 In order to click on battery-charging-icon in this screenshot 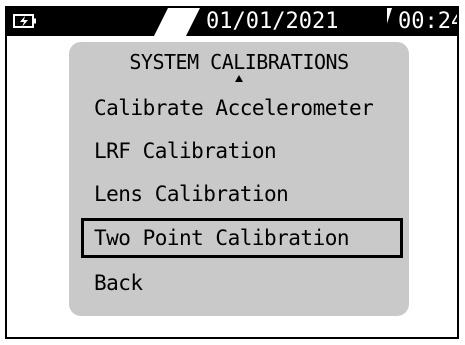, I will do `click(24, 21)`.